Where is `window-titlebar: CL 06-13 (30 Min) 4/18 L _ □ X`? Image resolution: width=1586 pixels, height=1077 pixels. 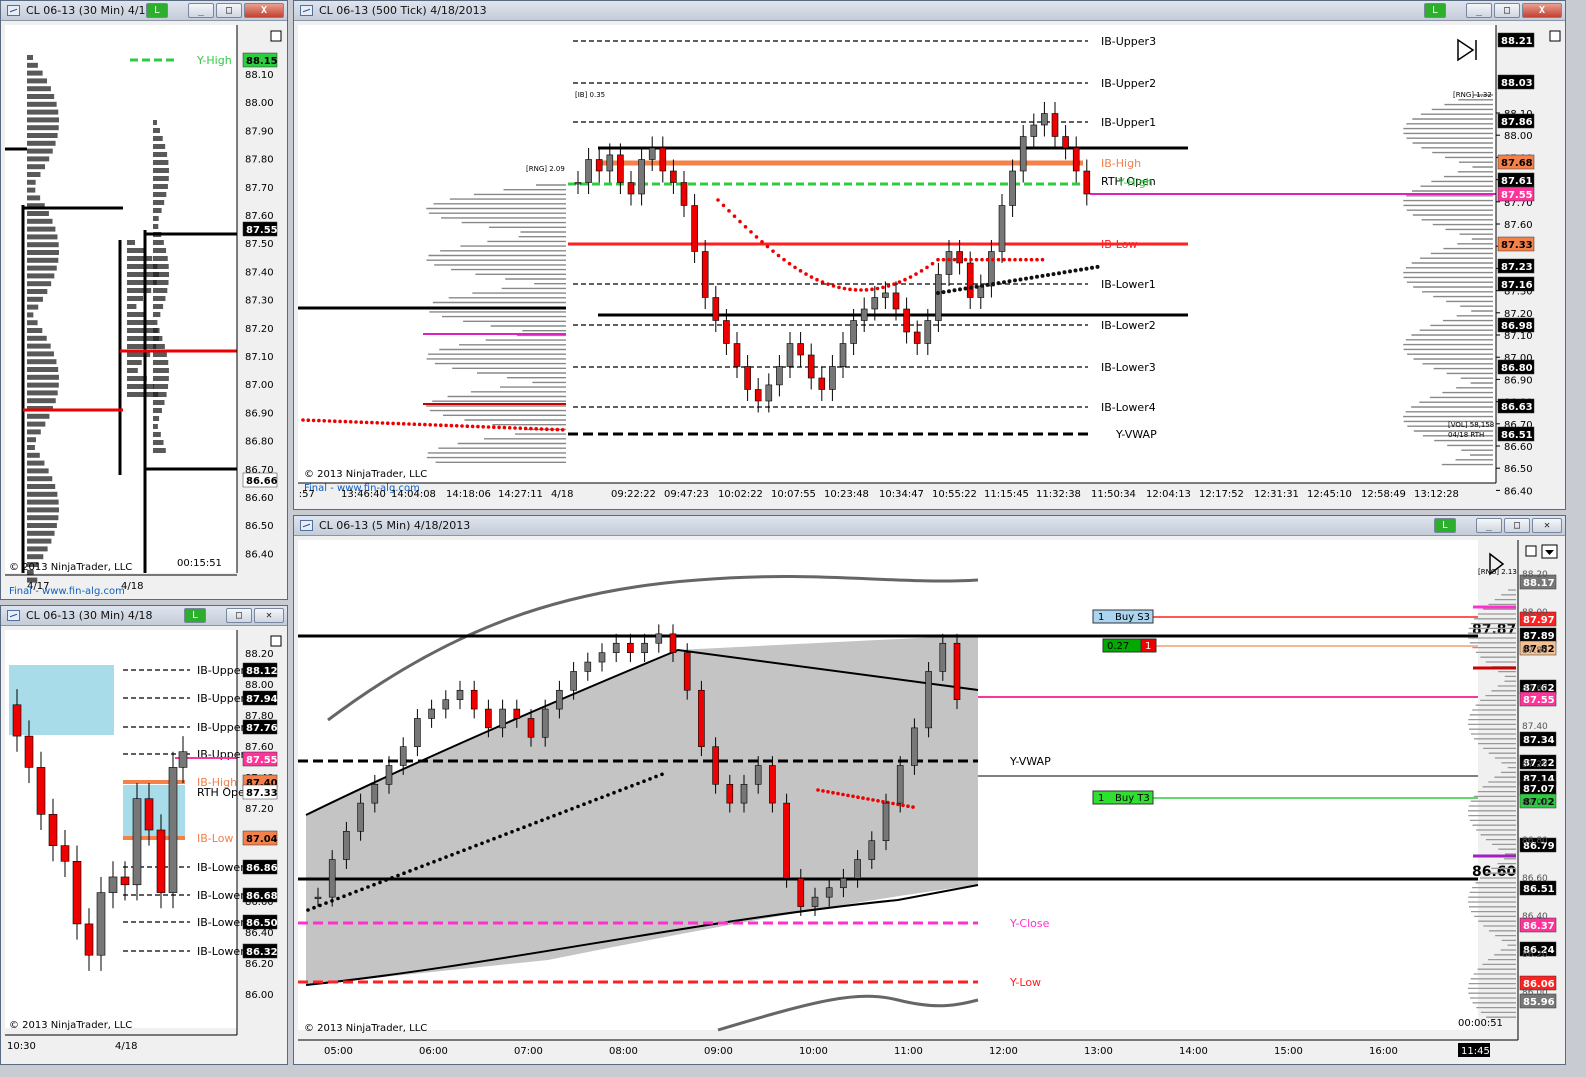
window-titlebar: CL 06-13 (30 Min) 4/18 L _ □ X is located at coordinates (144, 11).